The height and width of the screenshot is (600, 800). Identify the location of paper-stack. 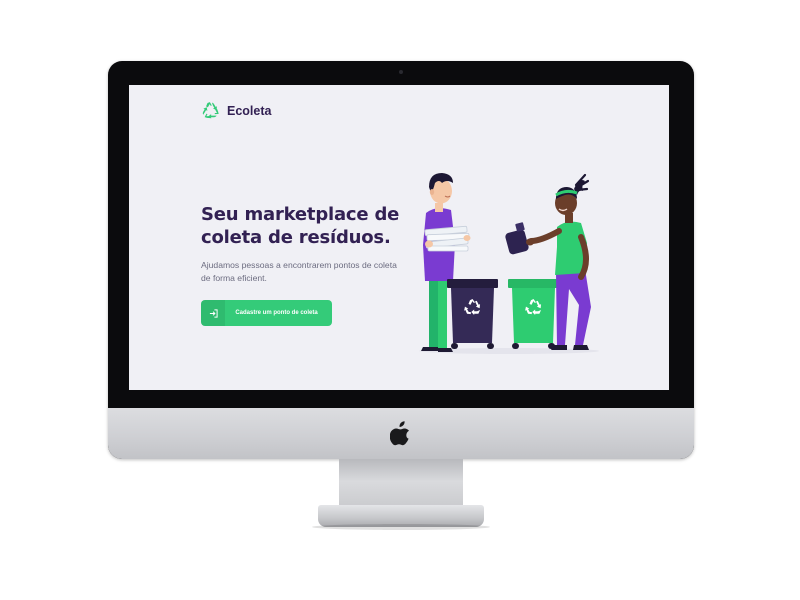
(447, 238).